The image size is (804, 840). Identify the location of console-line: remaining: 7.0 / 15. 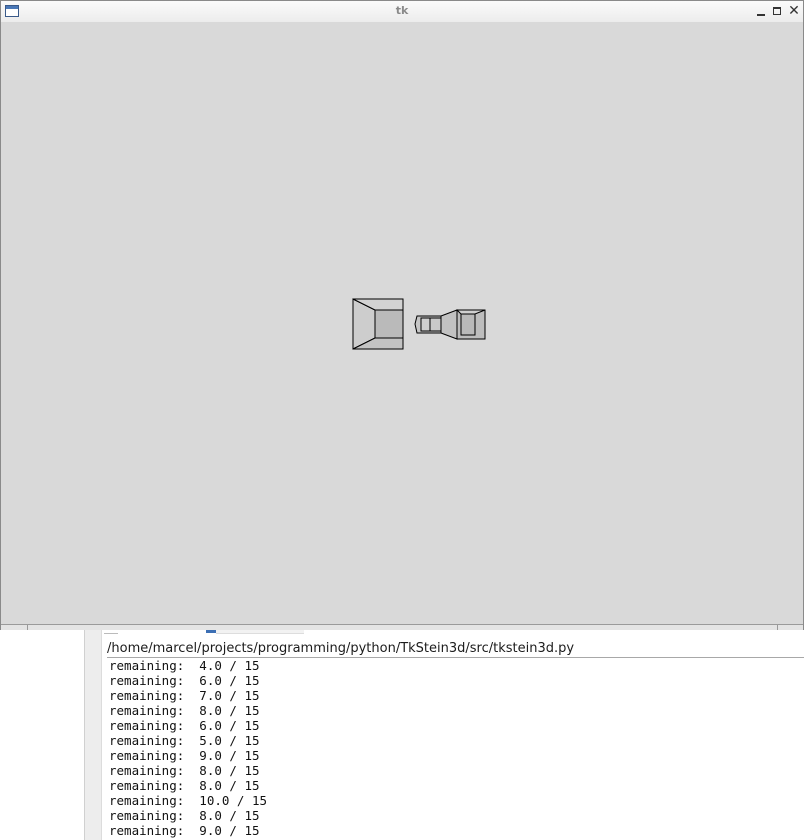
(184, 695).